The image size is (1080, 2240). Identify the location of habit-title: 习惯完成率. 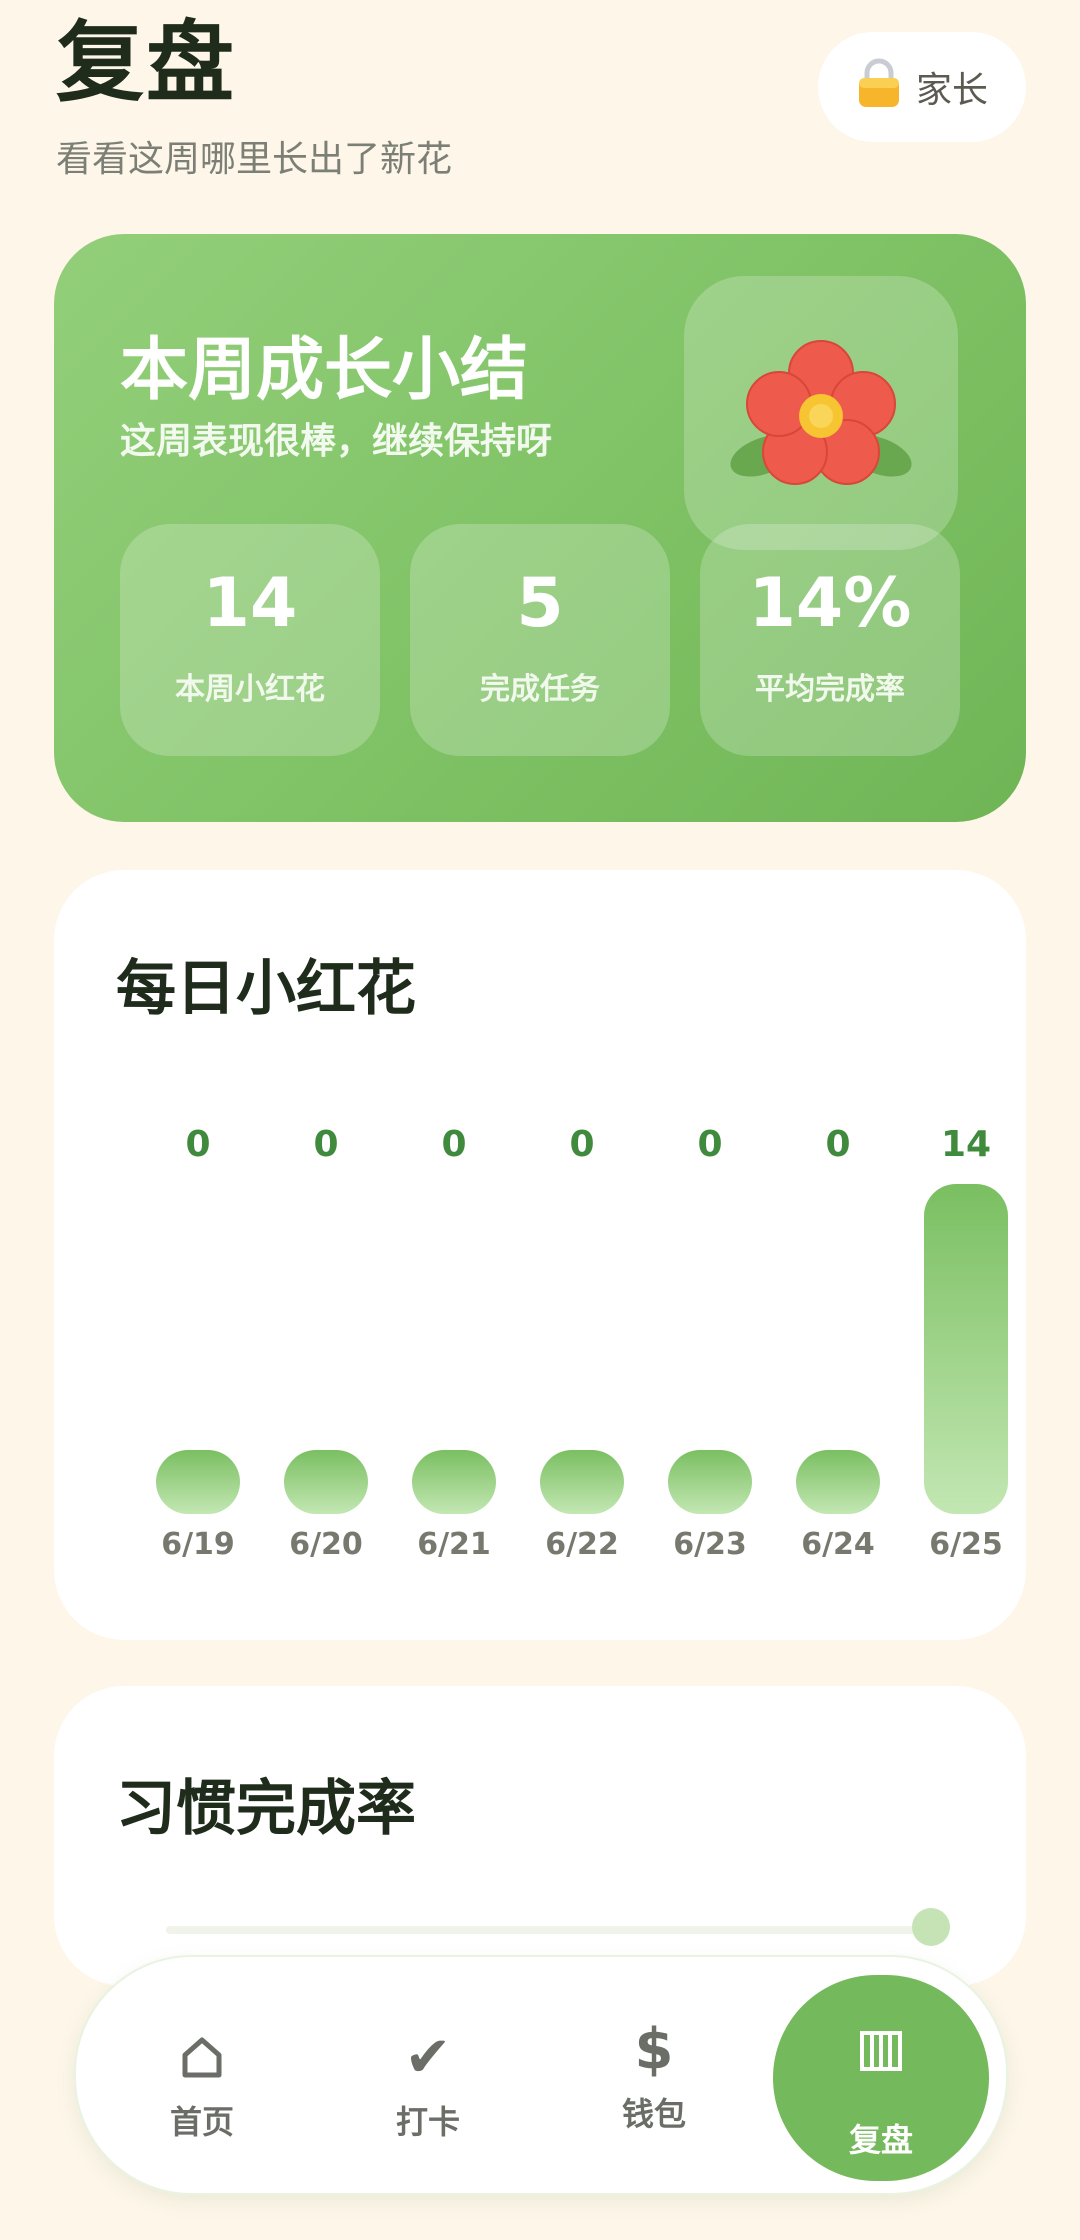
(266, 1809).